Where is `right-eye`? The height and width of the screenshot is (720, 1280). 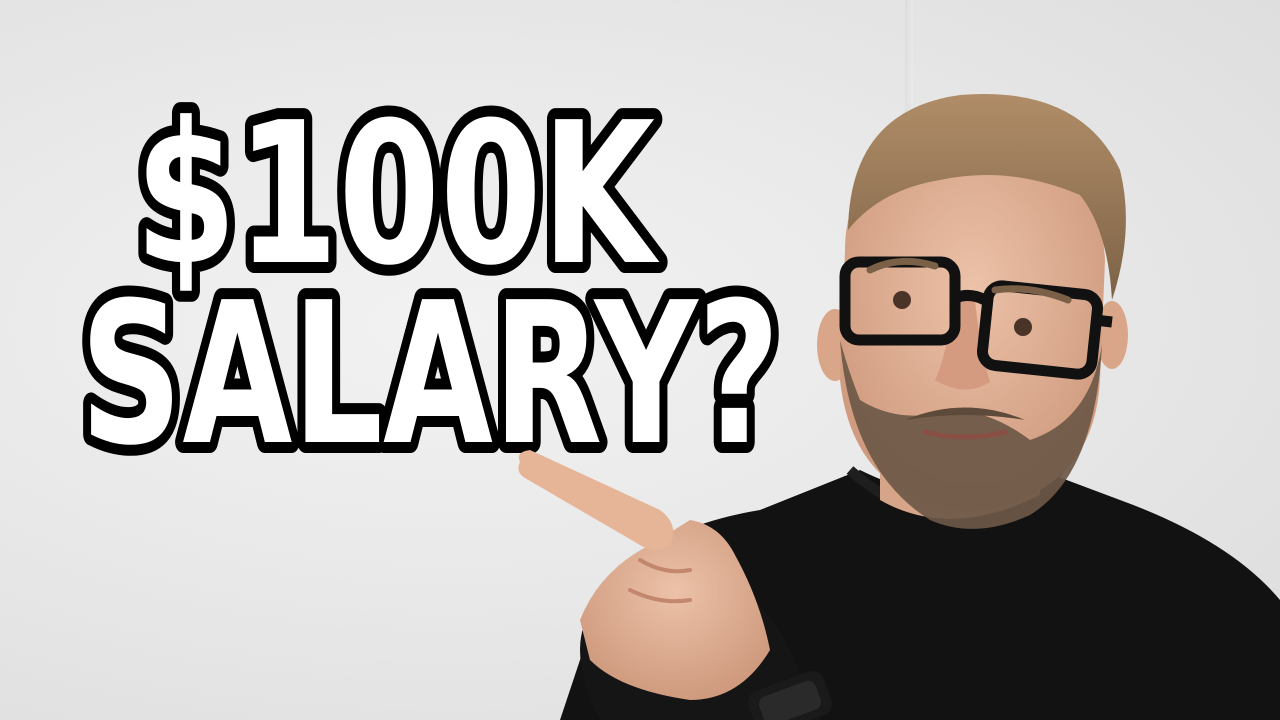
right-eye is located at coordinates (1023, 327).